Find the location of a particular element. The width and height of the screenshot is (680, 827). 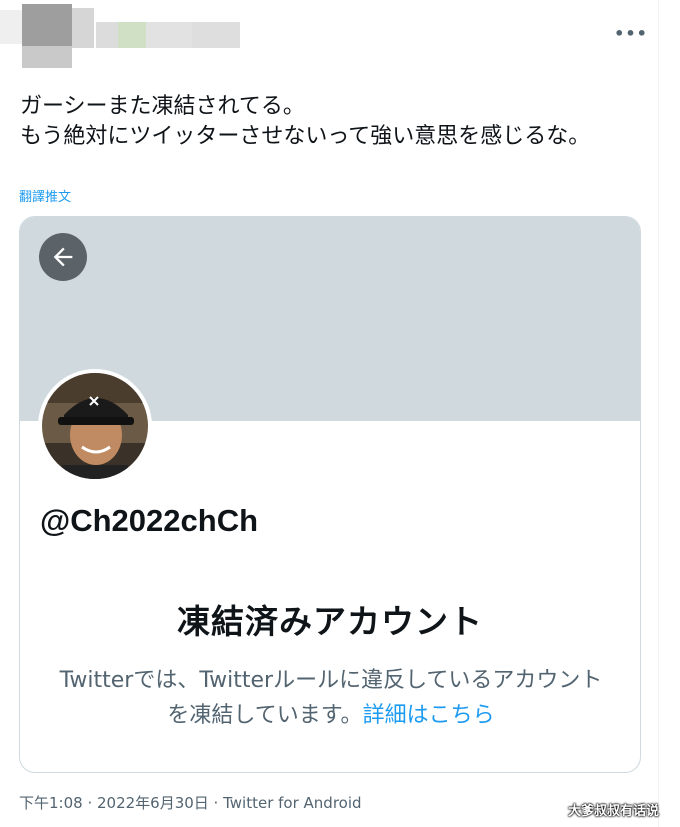

more-horizontal-icon: ••• is located at coordinates (631, 33).